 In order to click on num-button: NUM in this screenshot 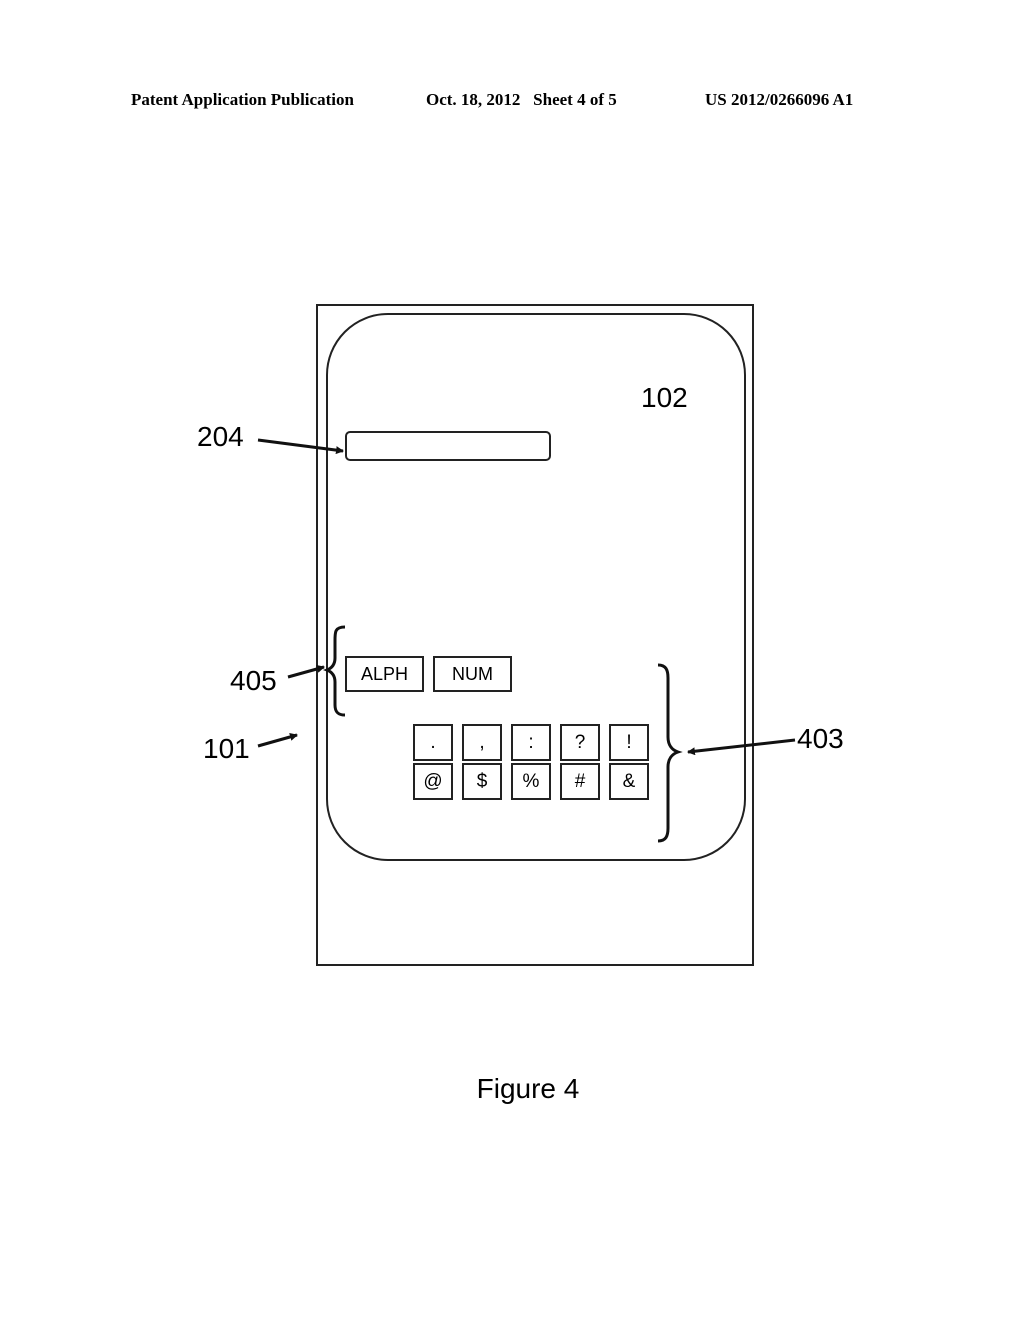, I will do `click(472, 674)`.